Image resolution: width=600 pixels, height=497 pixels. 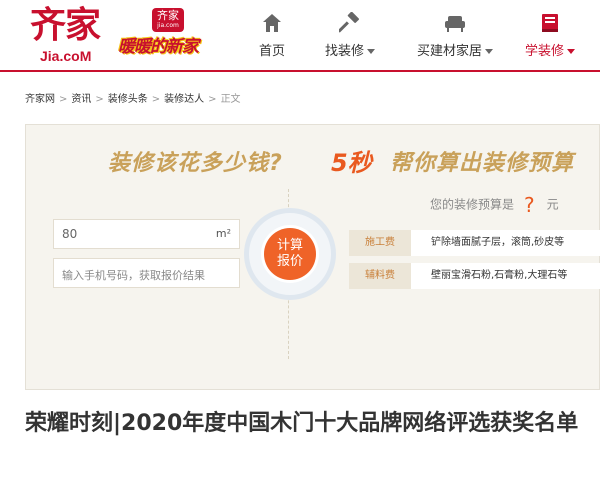 I want to click on nav-buy-materials-text: 买建材家居, so click(x=449, y=51).